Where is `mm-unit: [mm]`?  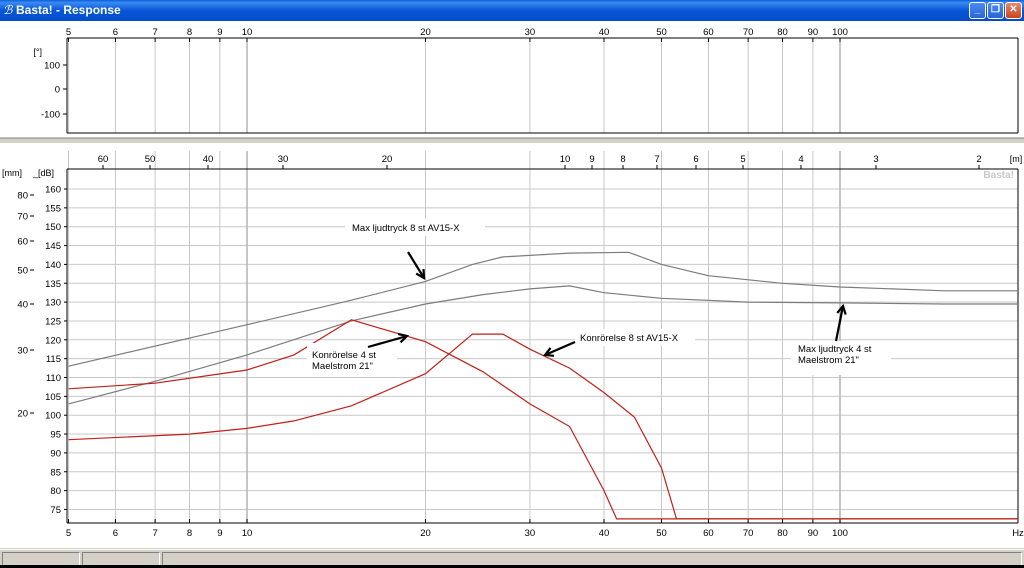
mm-unit: [mm] is located at coordinates (12, 173).